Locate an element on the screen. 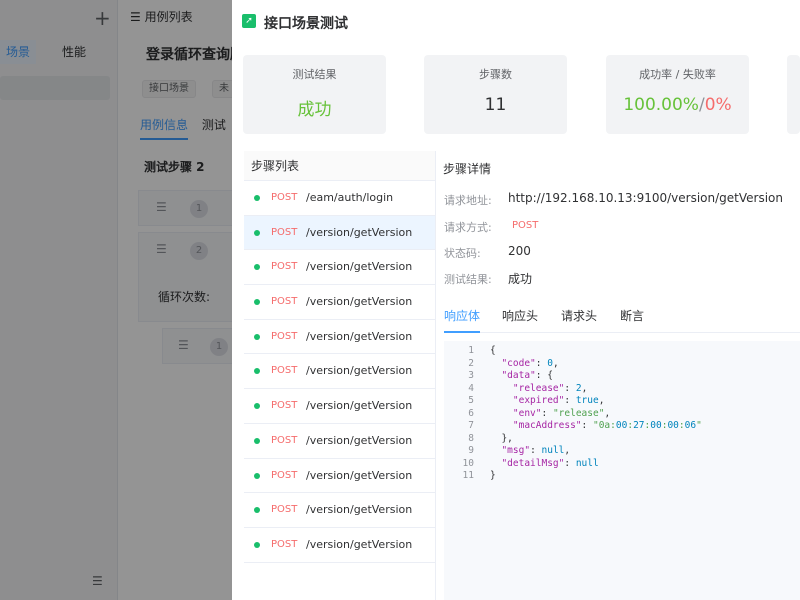 The height and width of the screenshot is (600, 800). tab-response-headers: 响应头 is located at coordinates (520, 320).